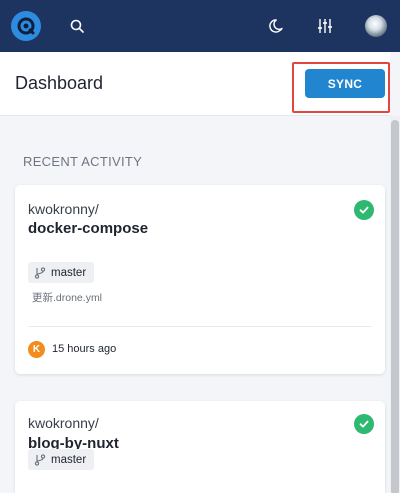  Describe the element at coordinates (26, 26) in the screenshot. I see `drone-logo-icon` at that location.